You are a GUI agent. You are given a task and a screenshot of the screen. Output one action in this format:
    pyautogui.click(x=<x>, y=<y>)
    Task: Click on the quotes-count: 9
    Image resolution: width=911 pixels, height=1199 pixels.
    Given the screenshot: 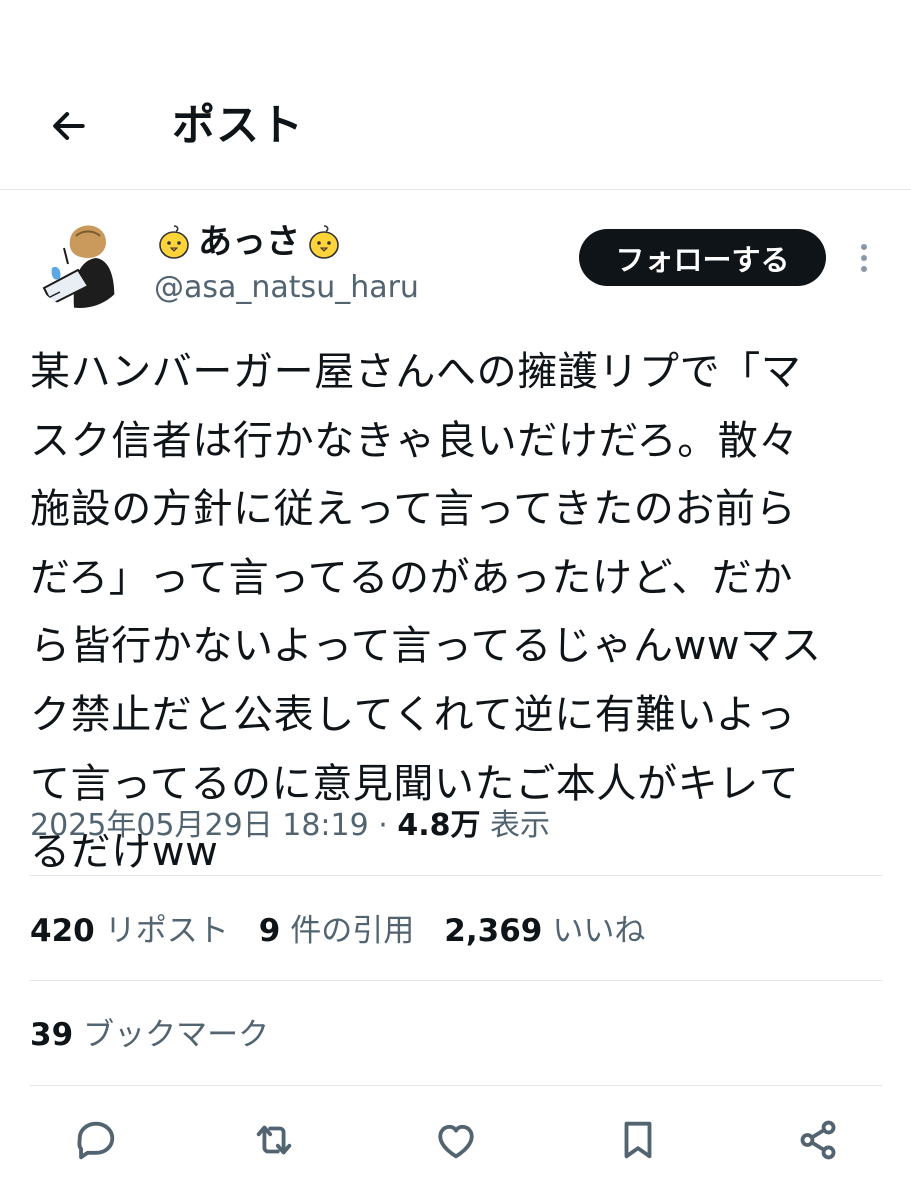 What is the action you would take?
    pyautogui.click(x=269, y=931)
    